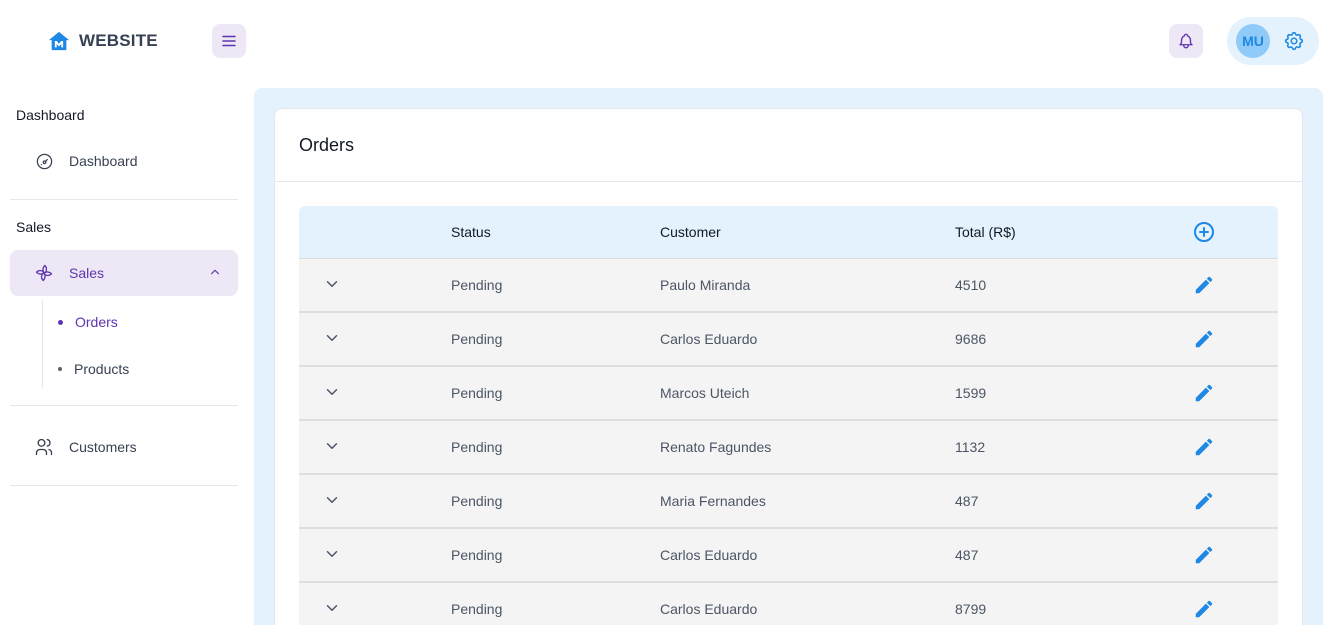  What do you see at coordinates (971, 285) in the screenshot?
I see `cell-total: 4510` at bounding box center [971, 285].